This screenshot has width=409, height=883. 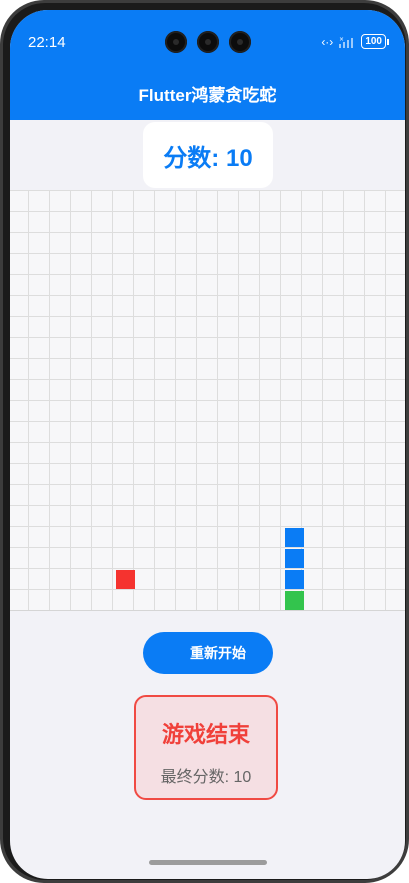 I want to click on status-bar: 22:14 ‹·› × 100, so click(x=207, y=38).